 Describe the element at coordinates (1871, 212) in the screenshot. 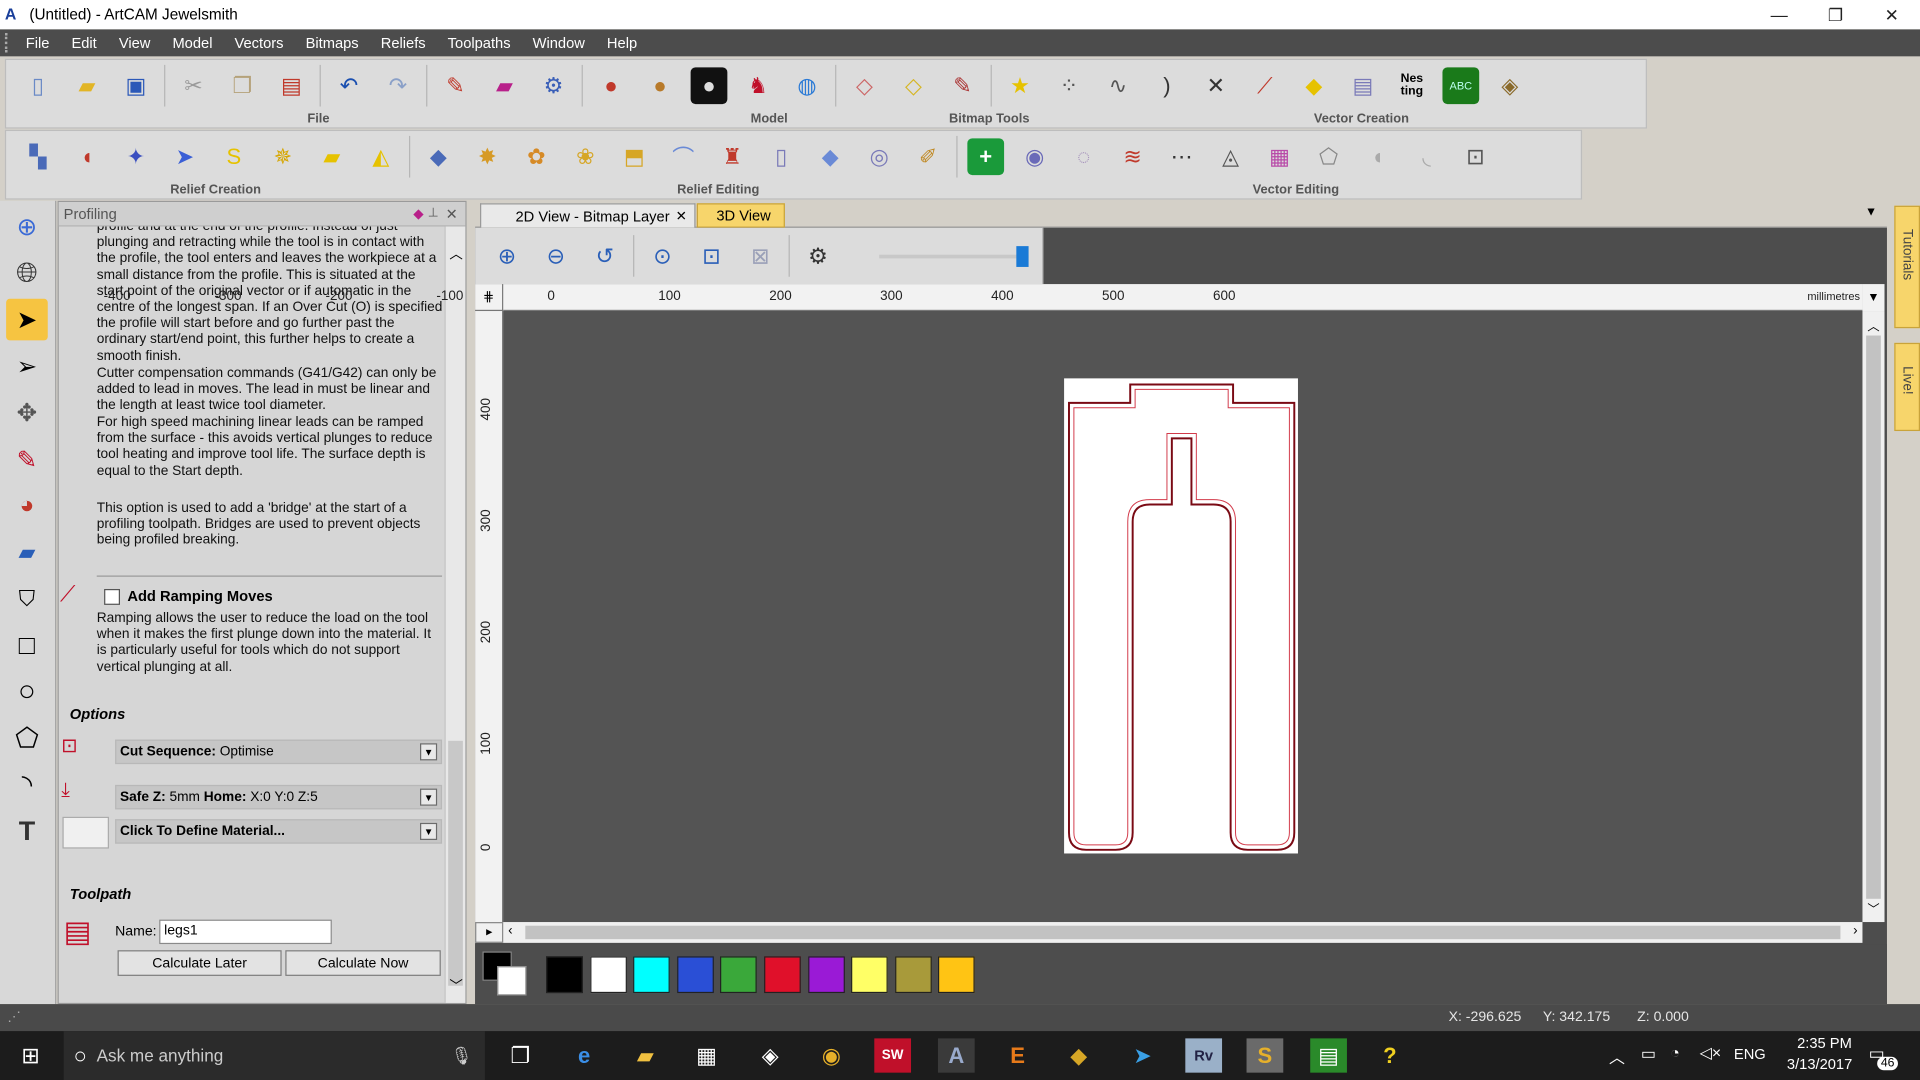

I see `view-menu-chevron-icon: ▼` at that location.